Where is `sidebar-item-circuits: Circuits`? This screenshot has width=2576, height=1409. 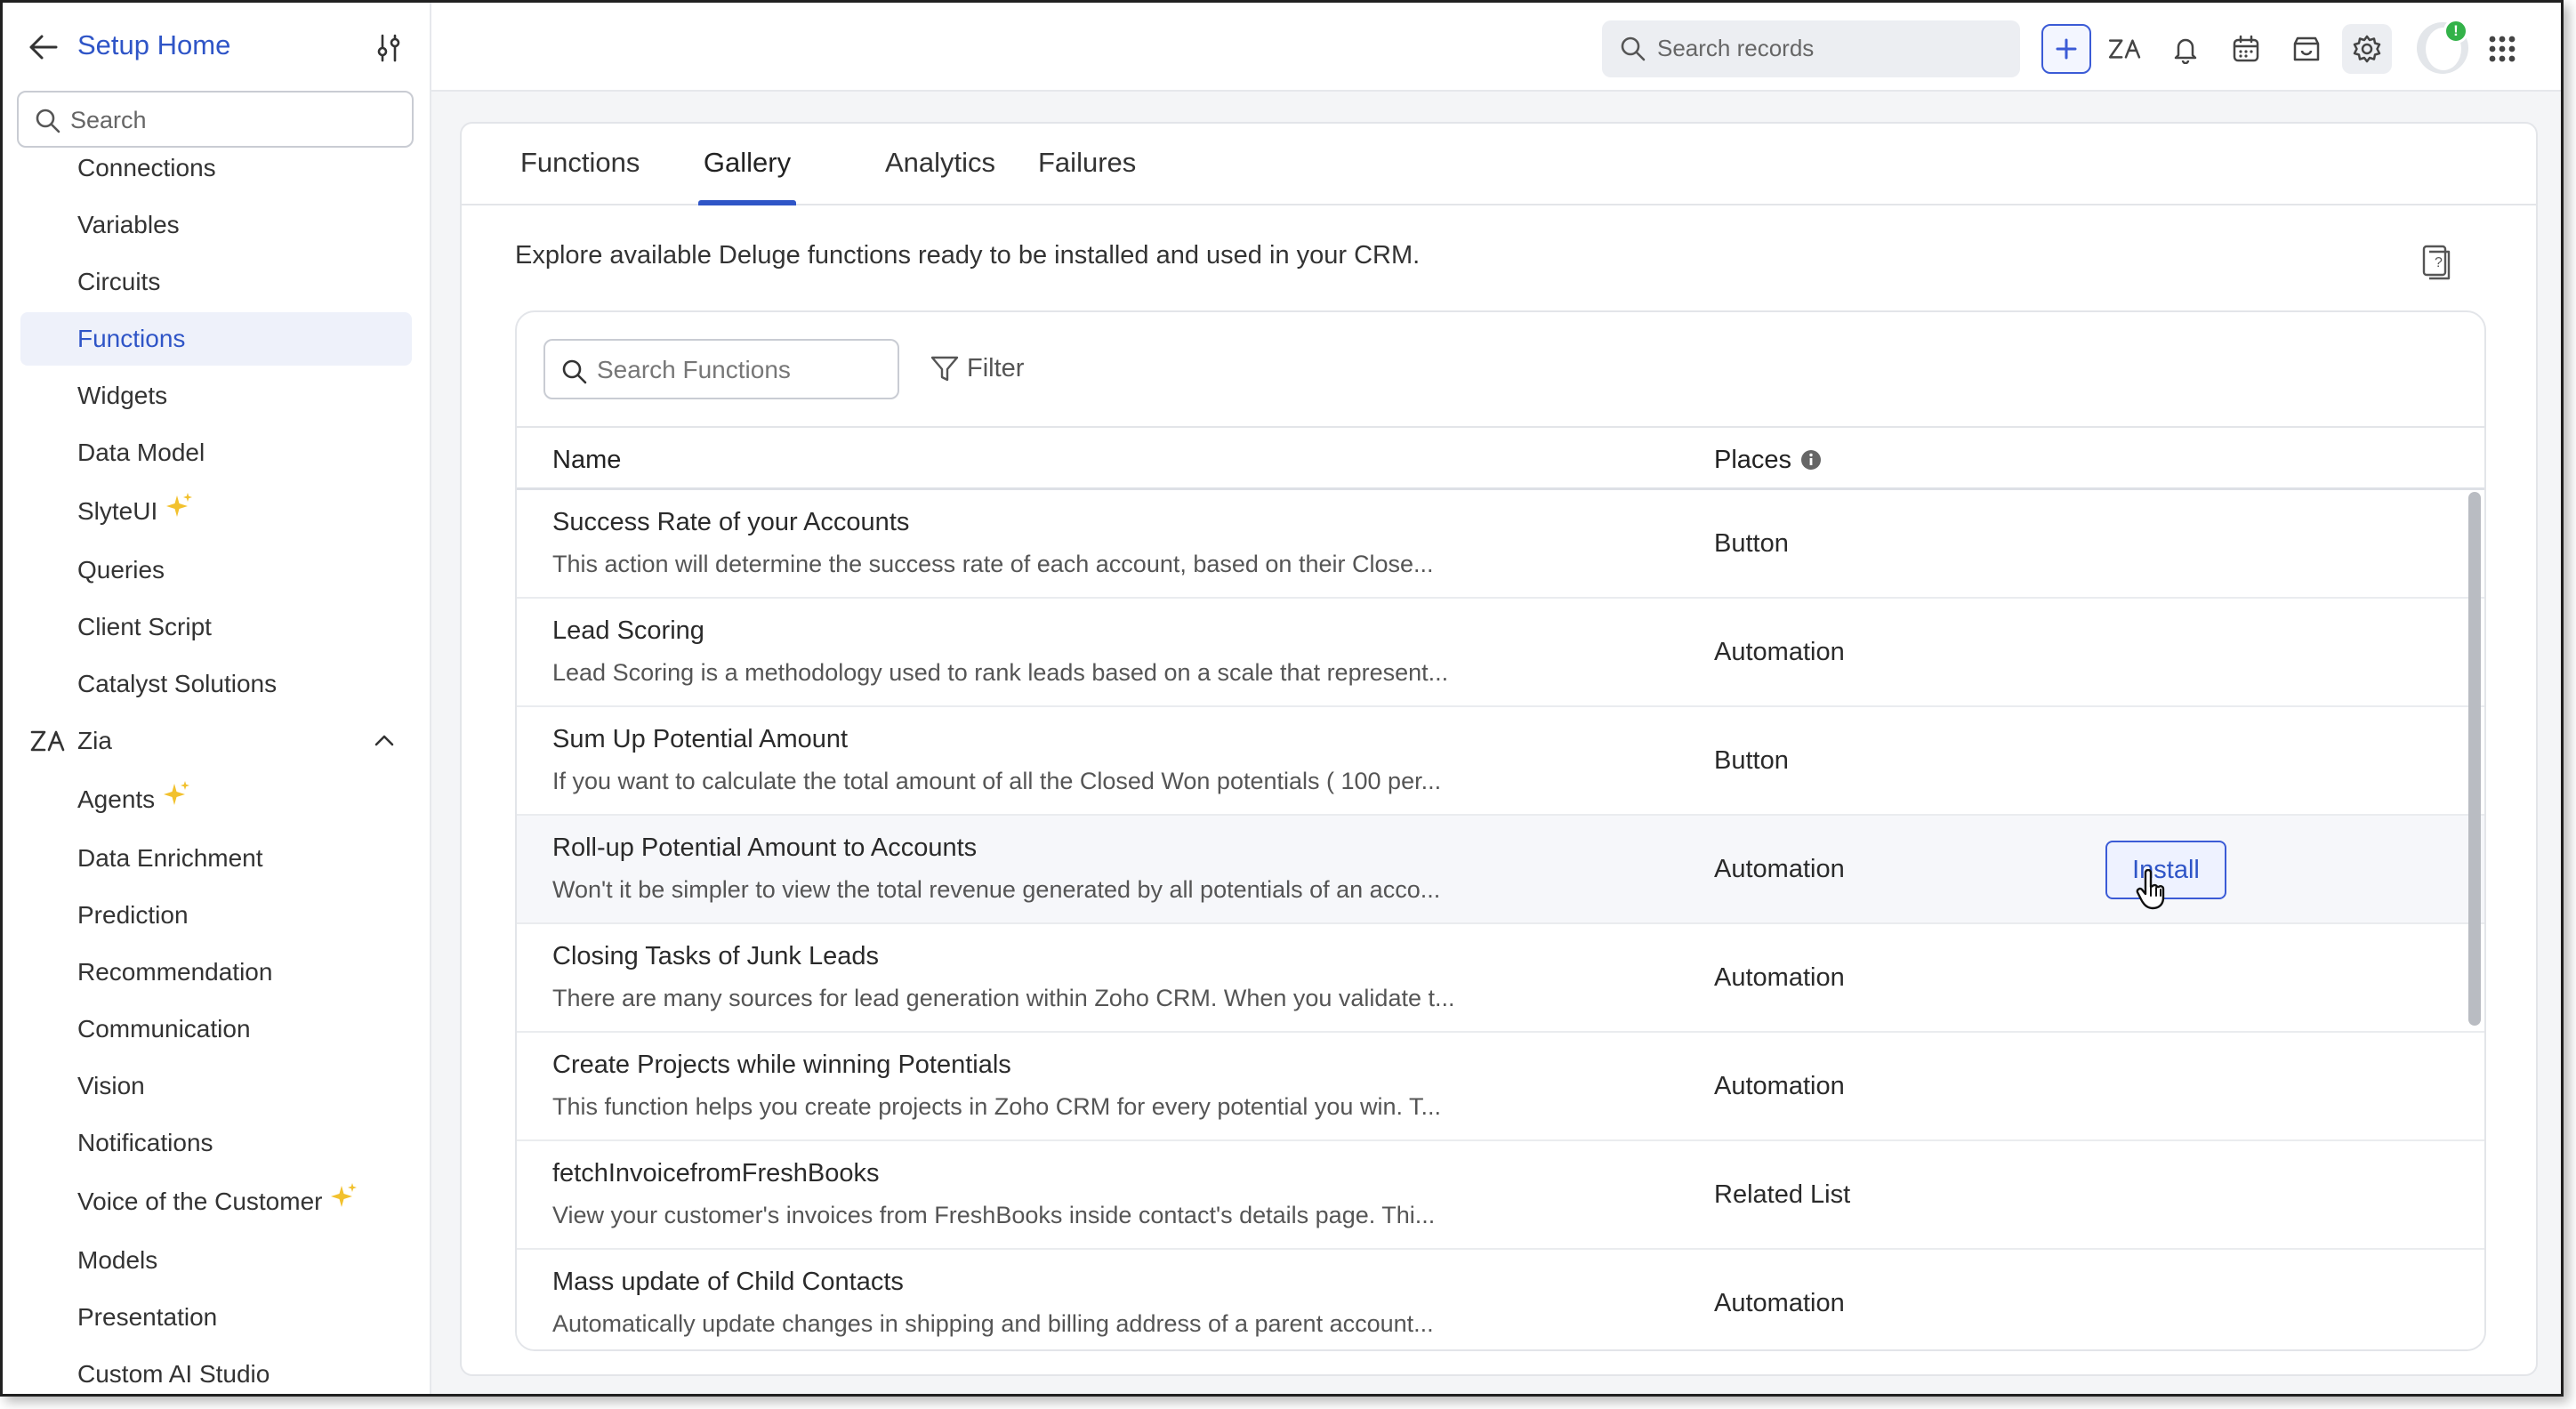
sidebar-item-circuits: Circuits is located at coordinates (216, 282).